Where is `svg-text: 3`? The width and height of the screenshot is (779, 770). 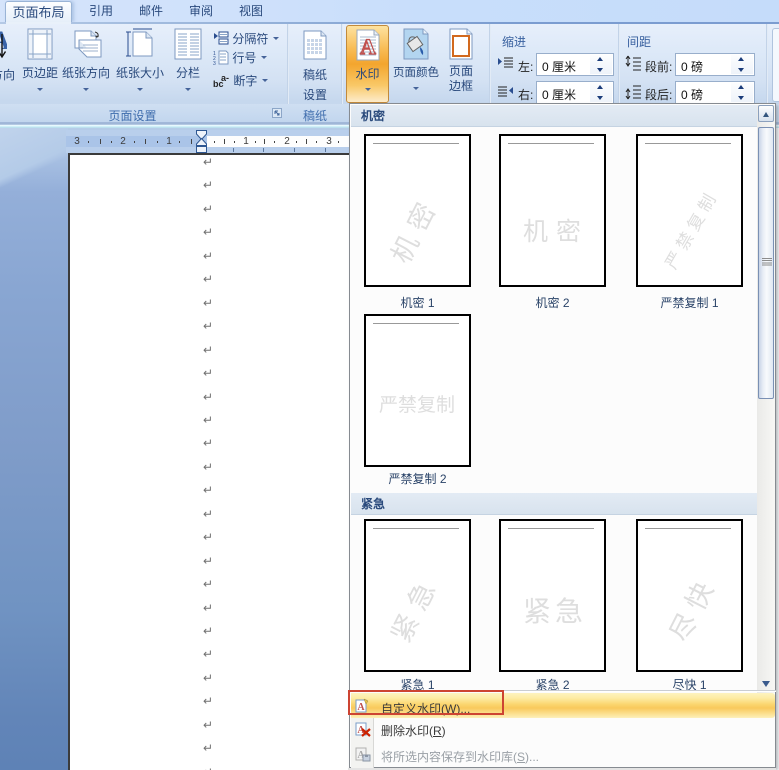
svg-text: 3 is located at coordinates (214, 63).